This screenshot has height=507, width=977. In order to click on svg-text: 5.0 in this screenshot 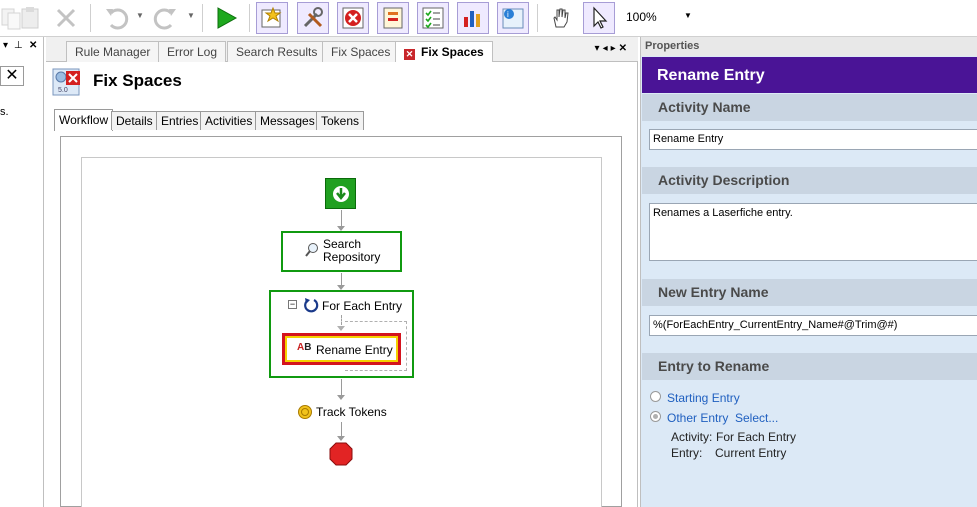, I will do `click(63, 90)`.